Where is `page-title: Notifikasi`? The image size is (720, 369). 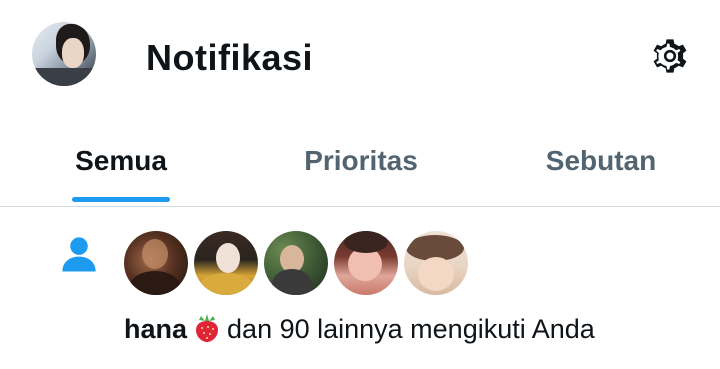 page-title: Notifikasi is located at coordinates (230, 57).